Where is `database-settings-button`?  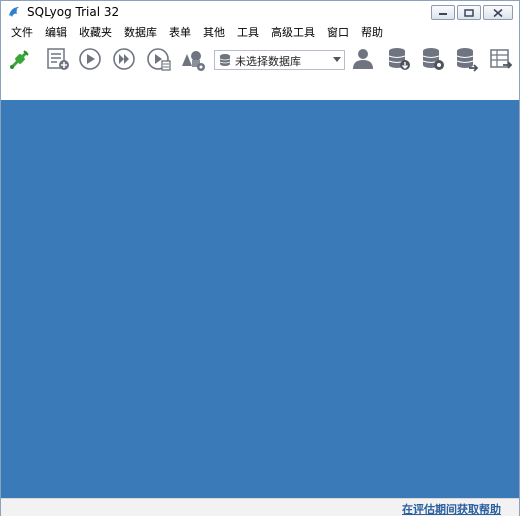 database-settings-button is located at coordinates (433, 59).